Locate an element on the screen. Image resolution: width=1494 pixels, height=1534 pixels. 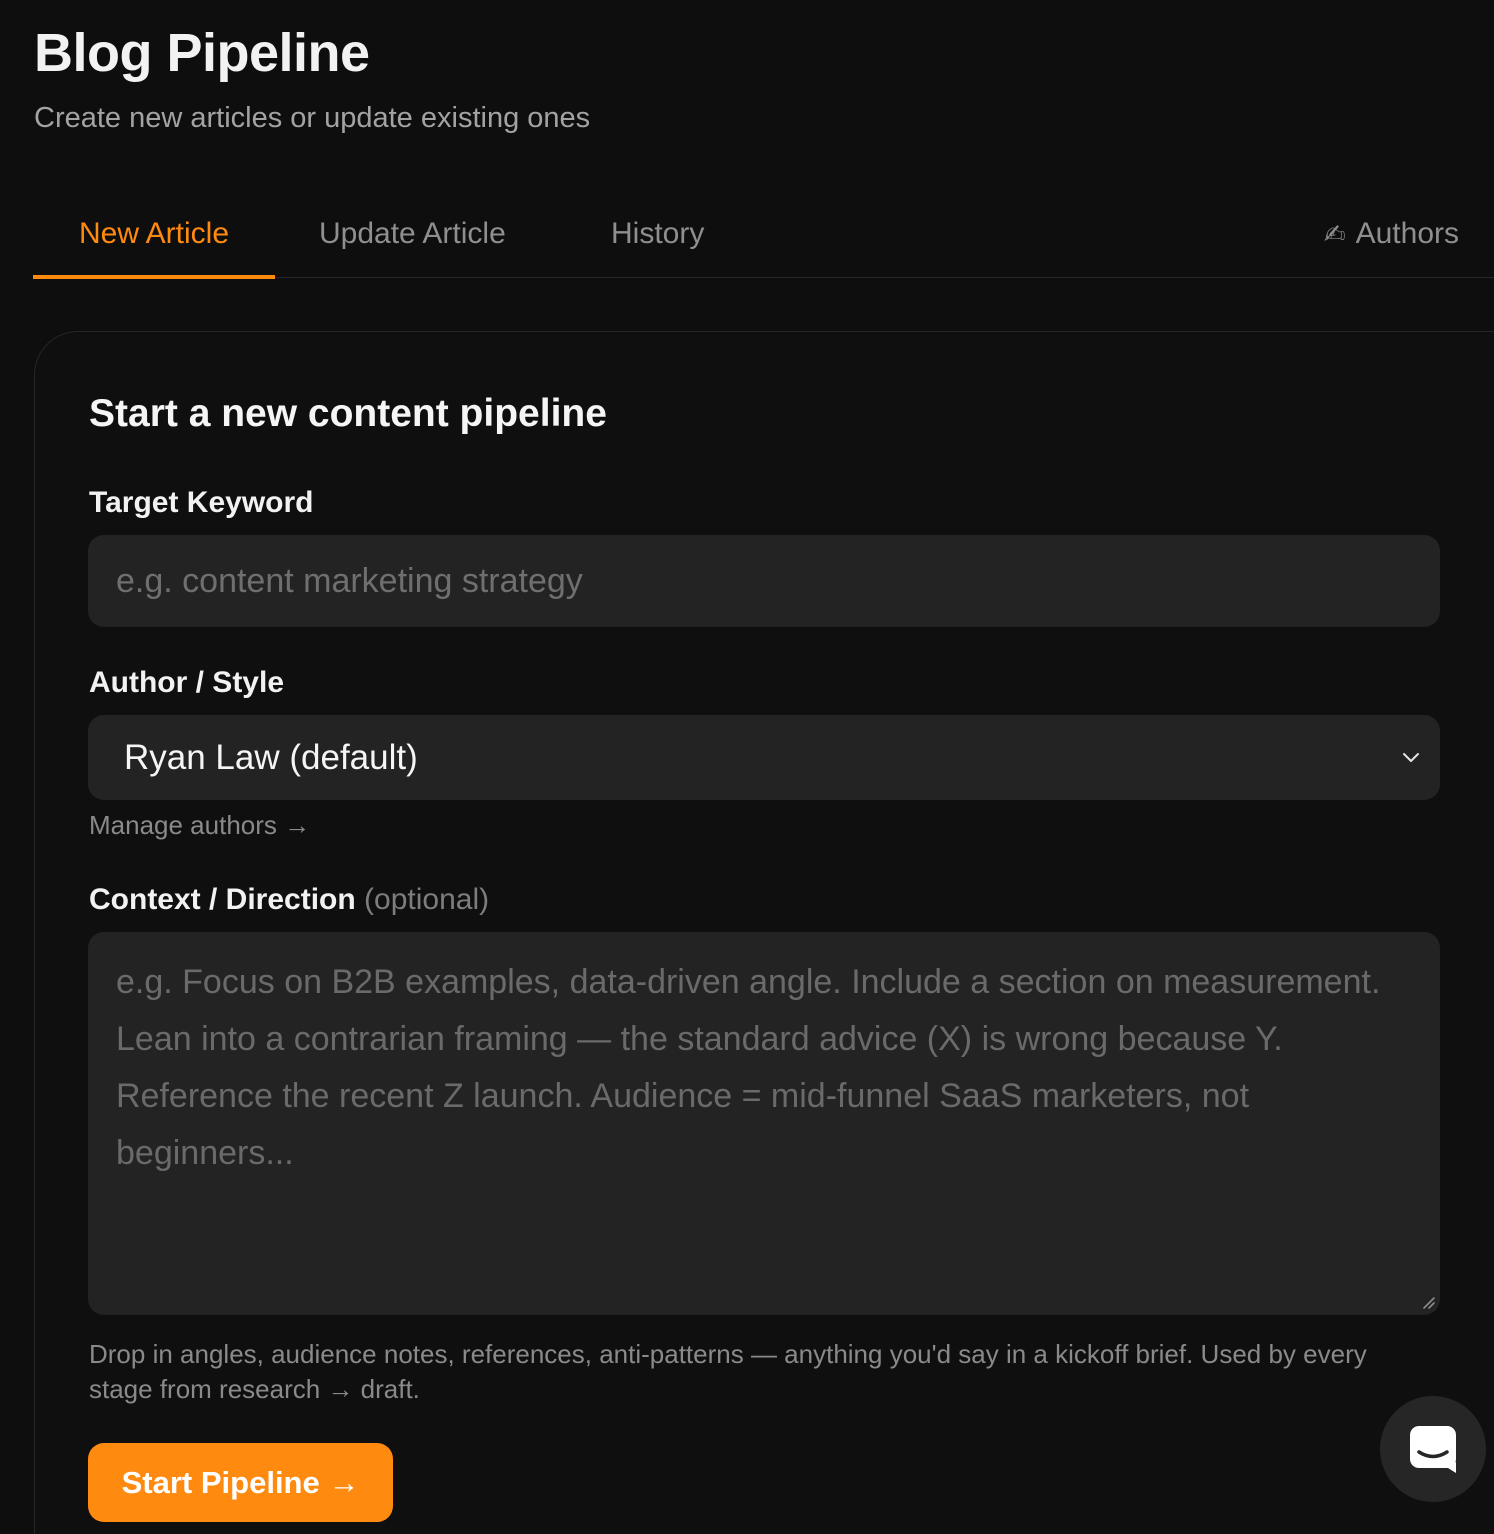
chevron-down-icon is located at coordinates (1411, 757).